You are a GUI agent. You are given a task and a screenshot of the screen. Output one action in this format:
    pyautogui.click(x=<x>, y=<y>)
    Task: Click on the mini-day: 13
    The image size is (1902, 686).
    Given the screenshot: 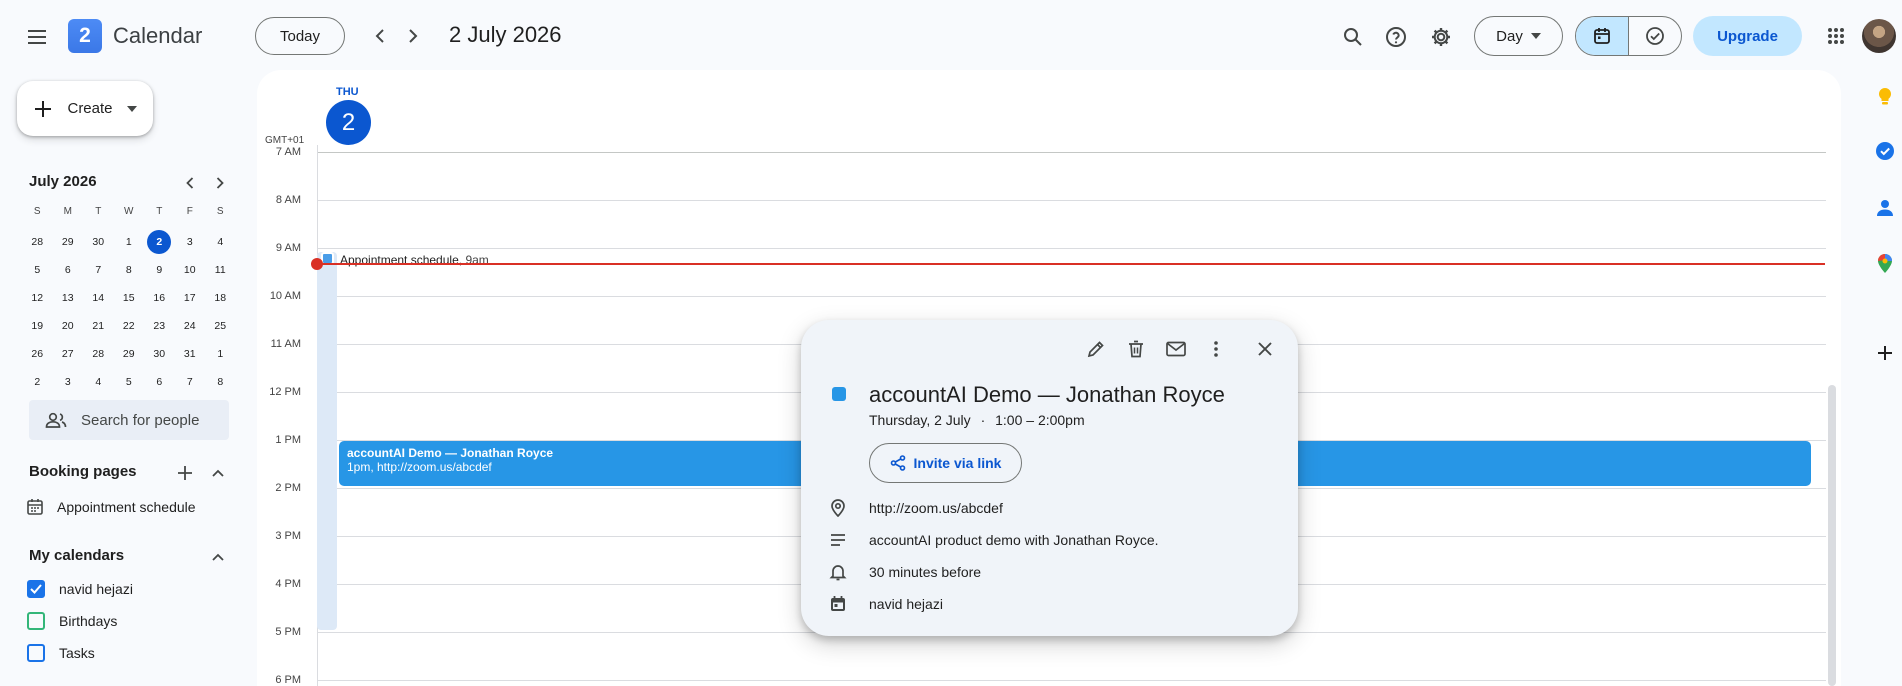 What is the action you would take?
    pyautogui.click(x=68, y=298)
    